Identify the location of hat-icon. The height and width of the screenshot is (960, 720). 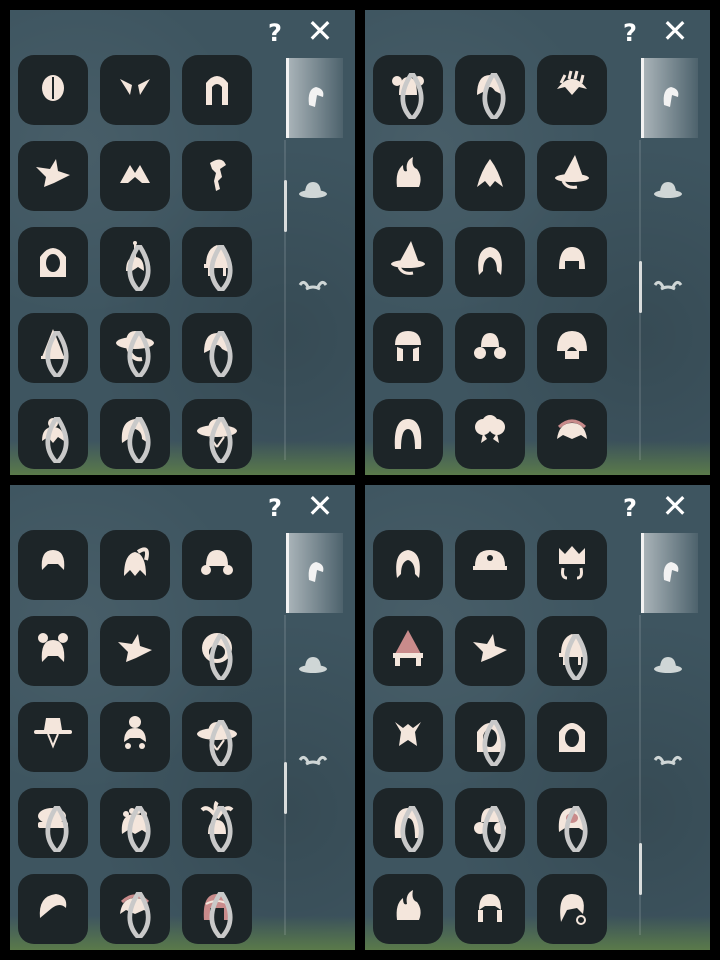
(313, 668).